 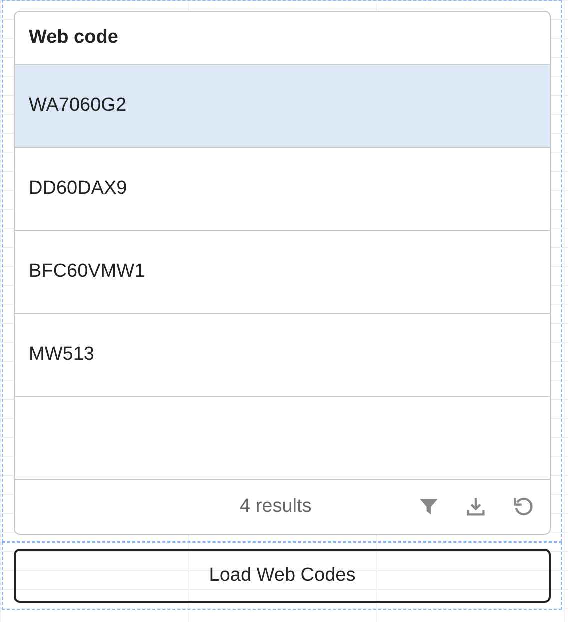 What do you see at coordinates (78, 106) in the screenshot?
I see `table-cell: WA7060G2` at bounding box center [78, 106].